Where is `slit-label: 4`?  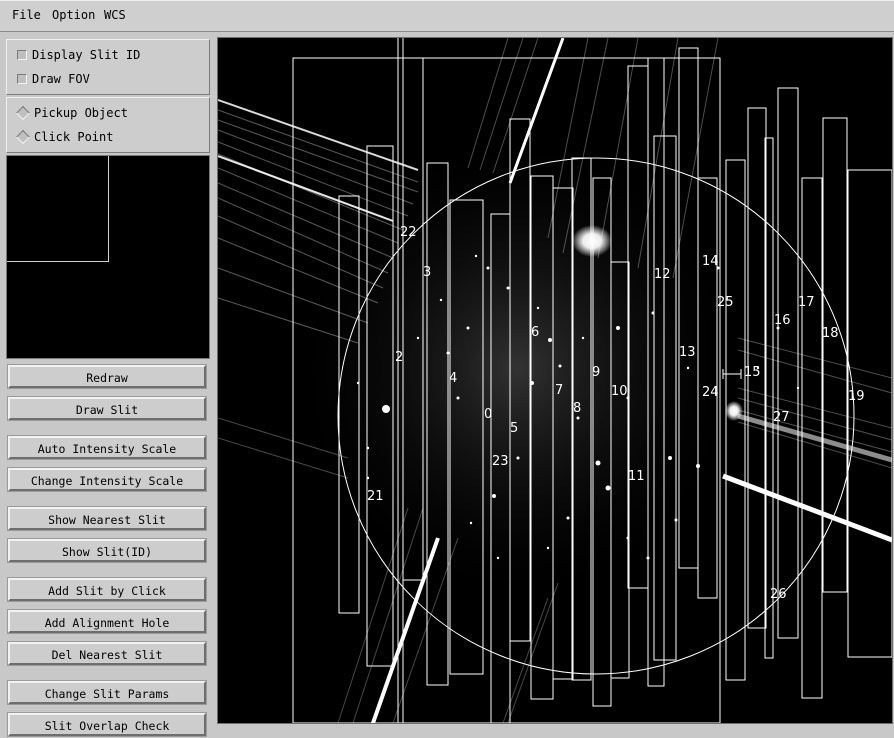 slit-label: 4 is located at coordinates (453, 378).